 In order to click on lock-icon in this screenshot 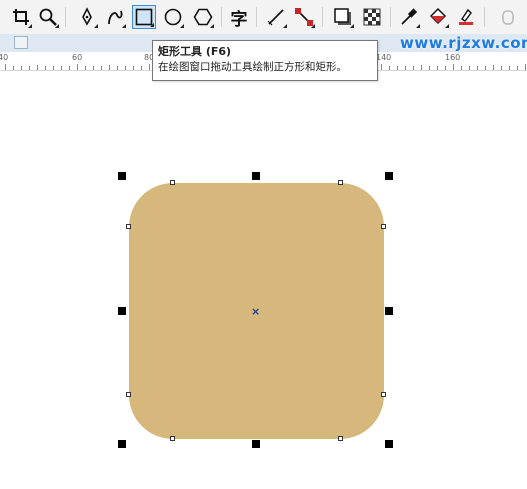, I will do `click(508, 17)`.